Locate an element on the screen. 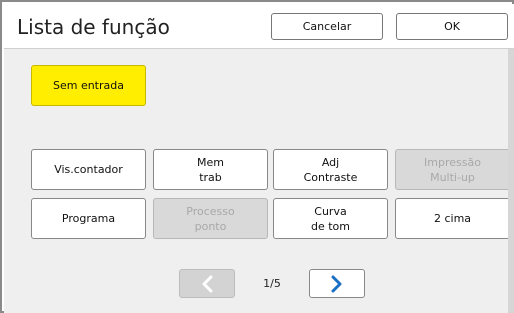 Image resolution: width=514 pixels, height=313 pixels. tone-curve-button: Curva de tom is located at coordinates (330, 218).